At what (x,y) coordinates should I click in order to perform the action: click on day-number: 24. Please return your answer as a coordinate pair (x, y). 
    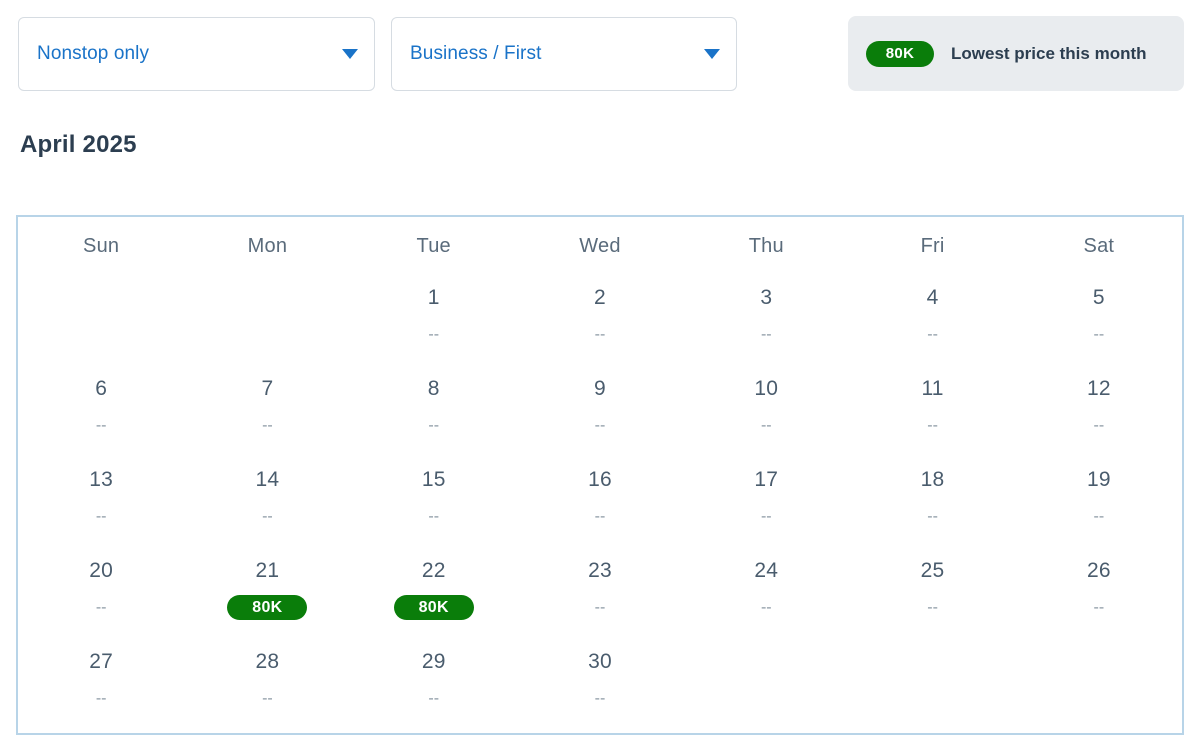
    Looking at the image, I should click on (766, 570).